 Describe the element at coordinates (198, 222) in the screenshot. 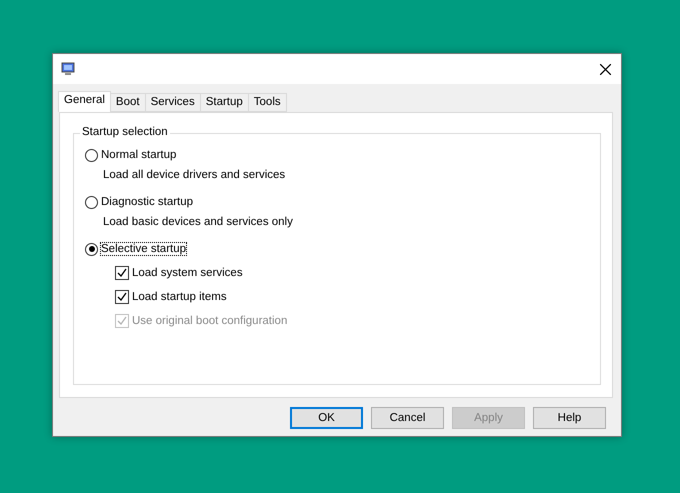

I see `option-description: Load basic devices and services only` at that location.